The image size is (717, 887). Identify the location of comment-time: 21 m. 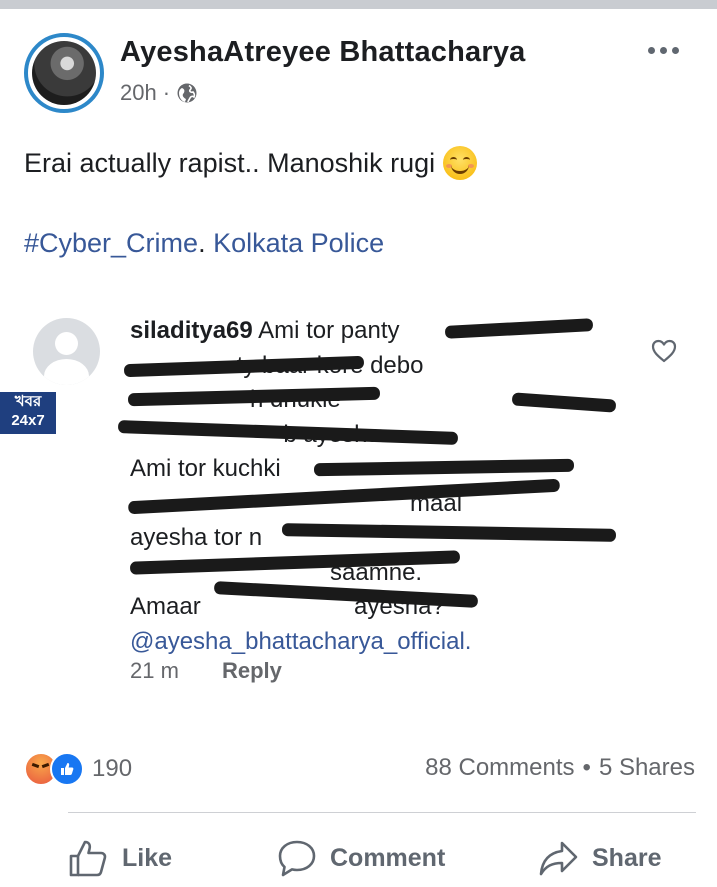
(154, 670).